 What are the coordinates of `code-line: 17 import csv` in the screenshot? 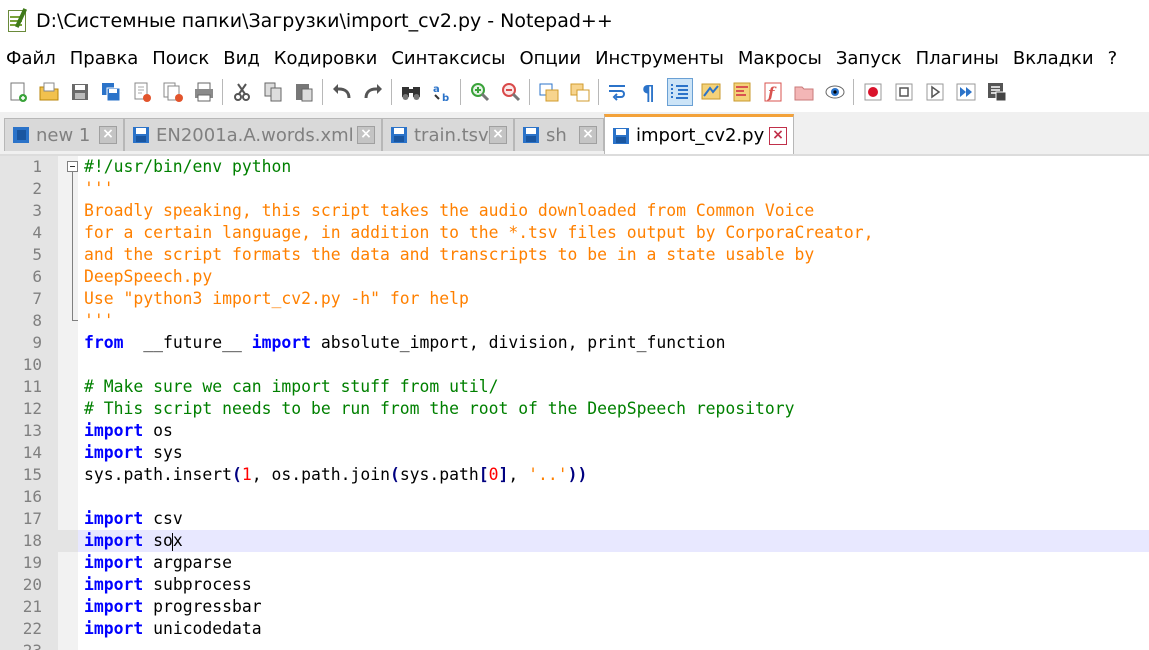 It's located at (574, 519).